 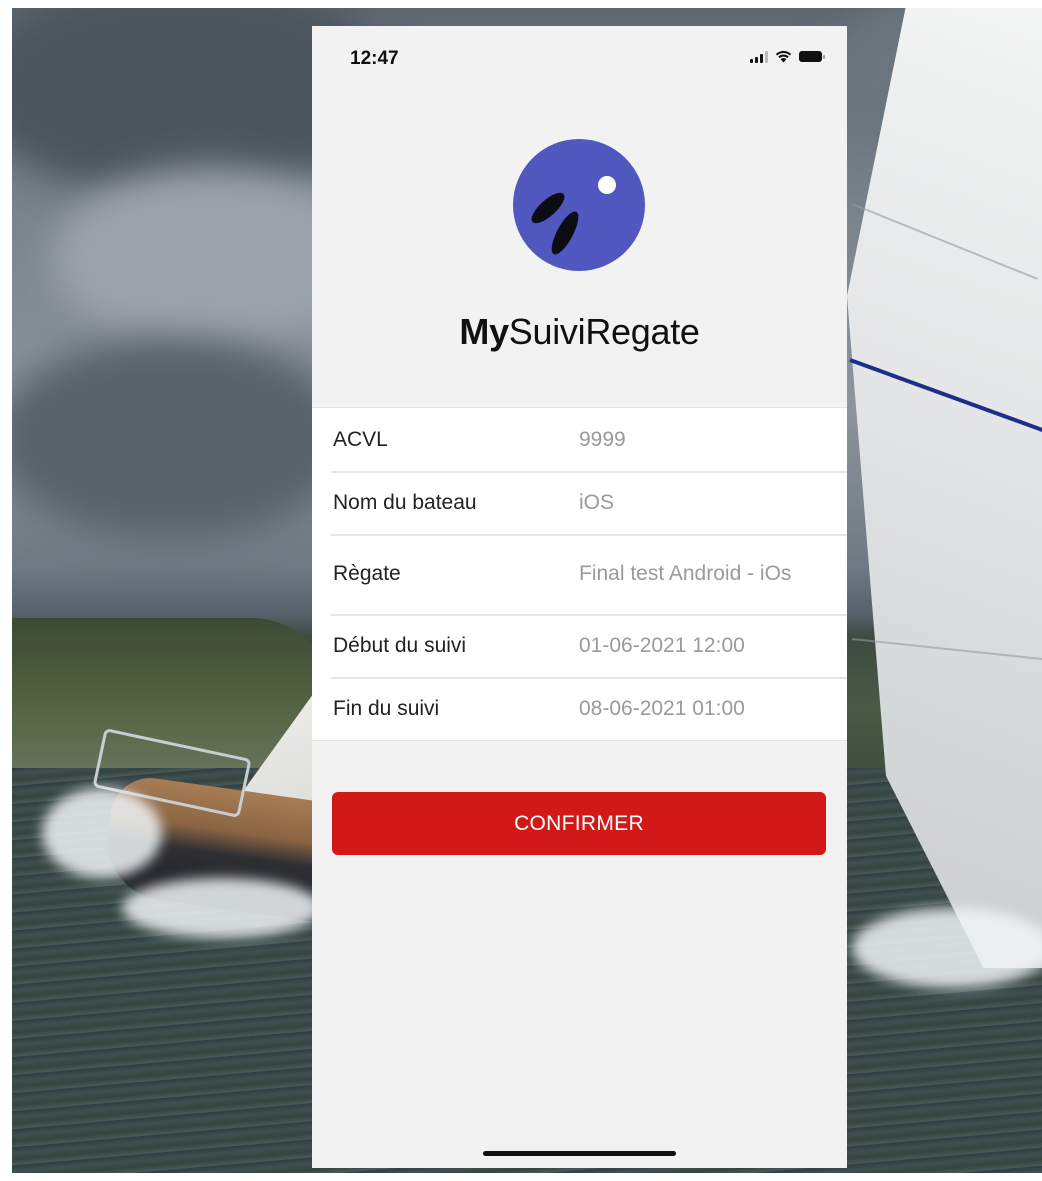 I want to click on boats-logo-icon, so click(x=579, y=205).